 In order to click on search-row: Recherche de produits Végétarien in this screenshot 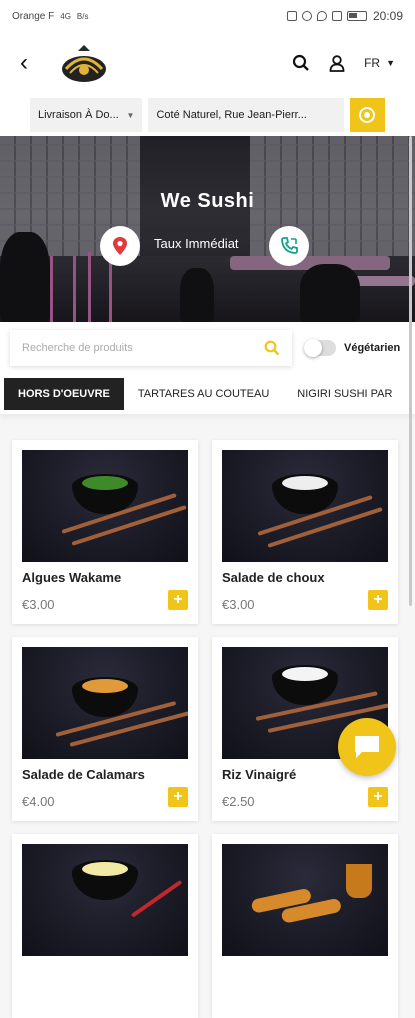, I will do `click(207, 348)`.